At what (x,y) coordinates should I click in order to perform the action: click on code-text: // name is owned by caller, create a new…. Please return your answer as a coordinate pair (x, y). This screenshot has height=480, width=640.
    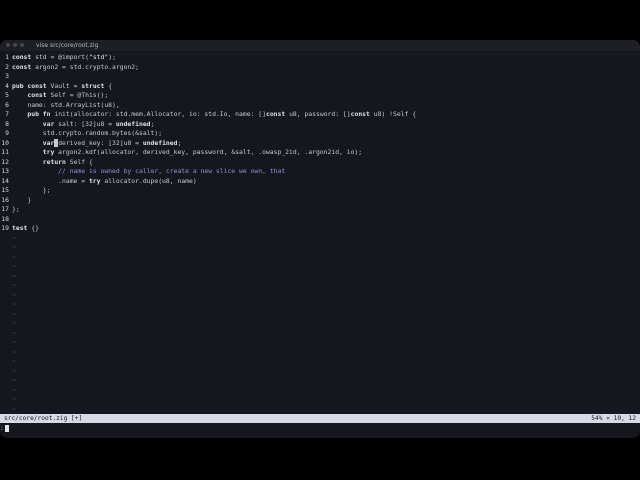
    Looking at the image, I should click on (149, 171).